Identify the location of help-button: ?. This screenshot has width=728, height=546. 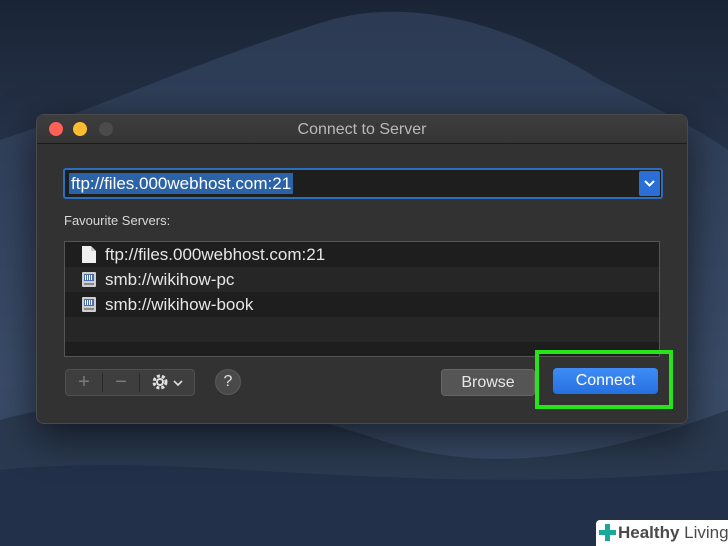
(228, 382).